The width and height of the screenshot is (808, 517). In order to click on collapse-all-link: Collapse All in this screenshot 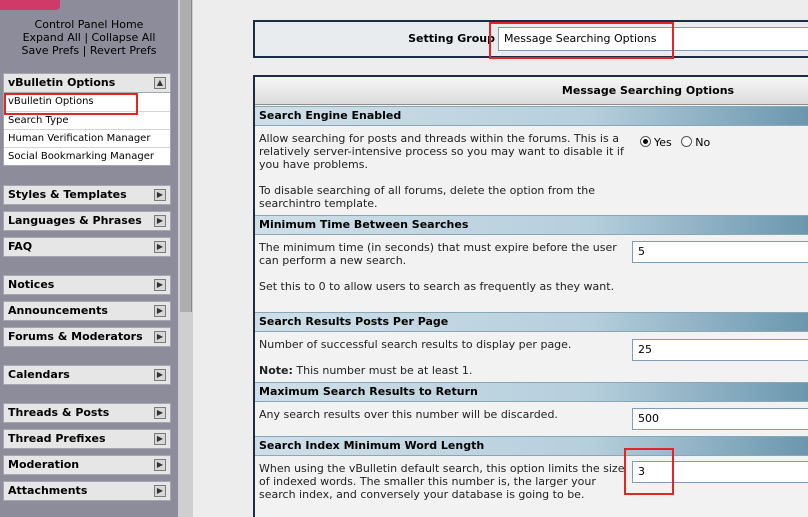, I will do `click(124, 37)`.